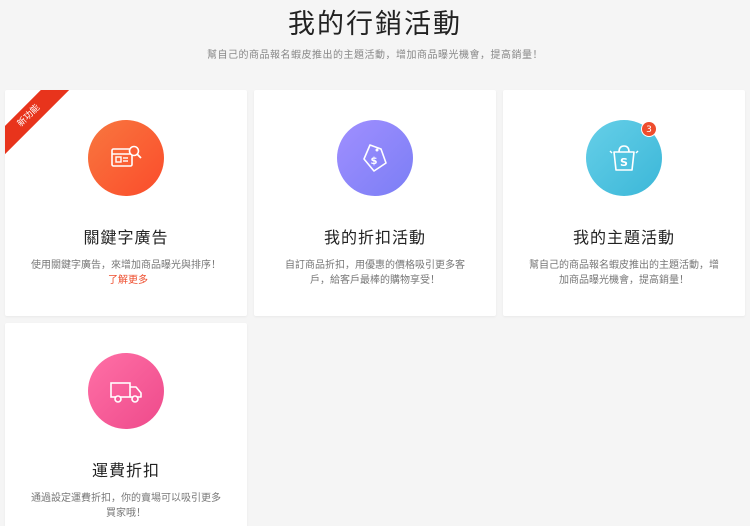 Image resolution: width=750 pixels, height=526 pixels. I want to click on card-description: 使用關鍵字廣告，來增加商品曝光與排序！ 了解更多, so click(126, 273).